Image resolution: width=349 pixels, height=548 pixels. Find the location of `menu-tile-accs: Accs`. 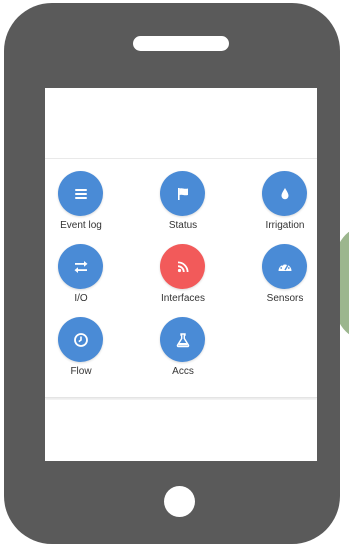

menu-tile-accs: Accs is located at coordinates (183, 352).